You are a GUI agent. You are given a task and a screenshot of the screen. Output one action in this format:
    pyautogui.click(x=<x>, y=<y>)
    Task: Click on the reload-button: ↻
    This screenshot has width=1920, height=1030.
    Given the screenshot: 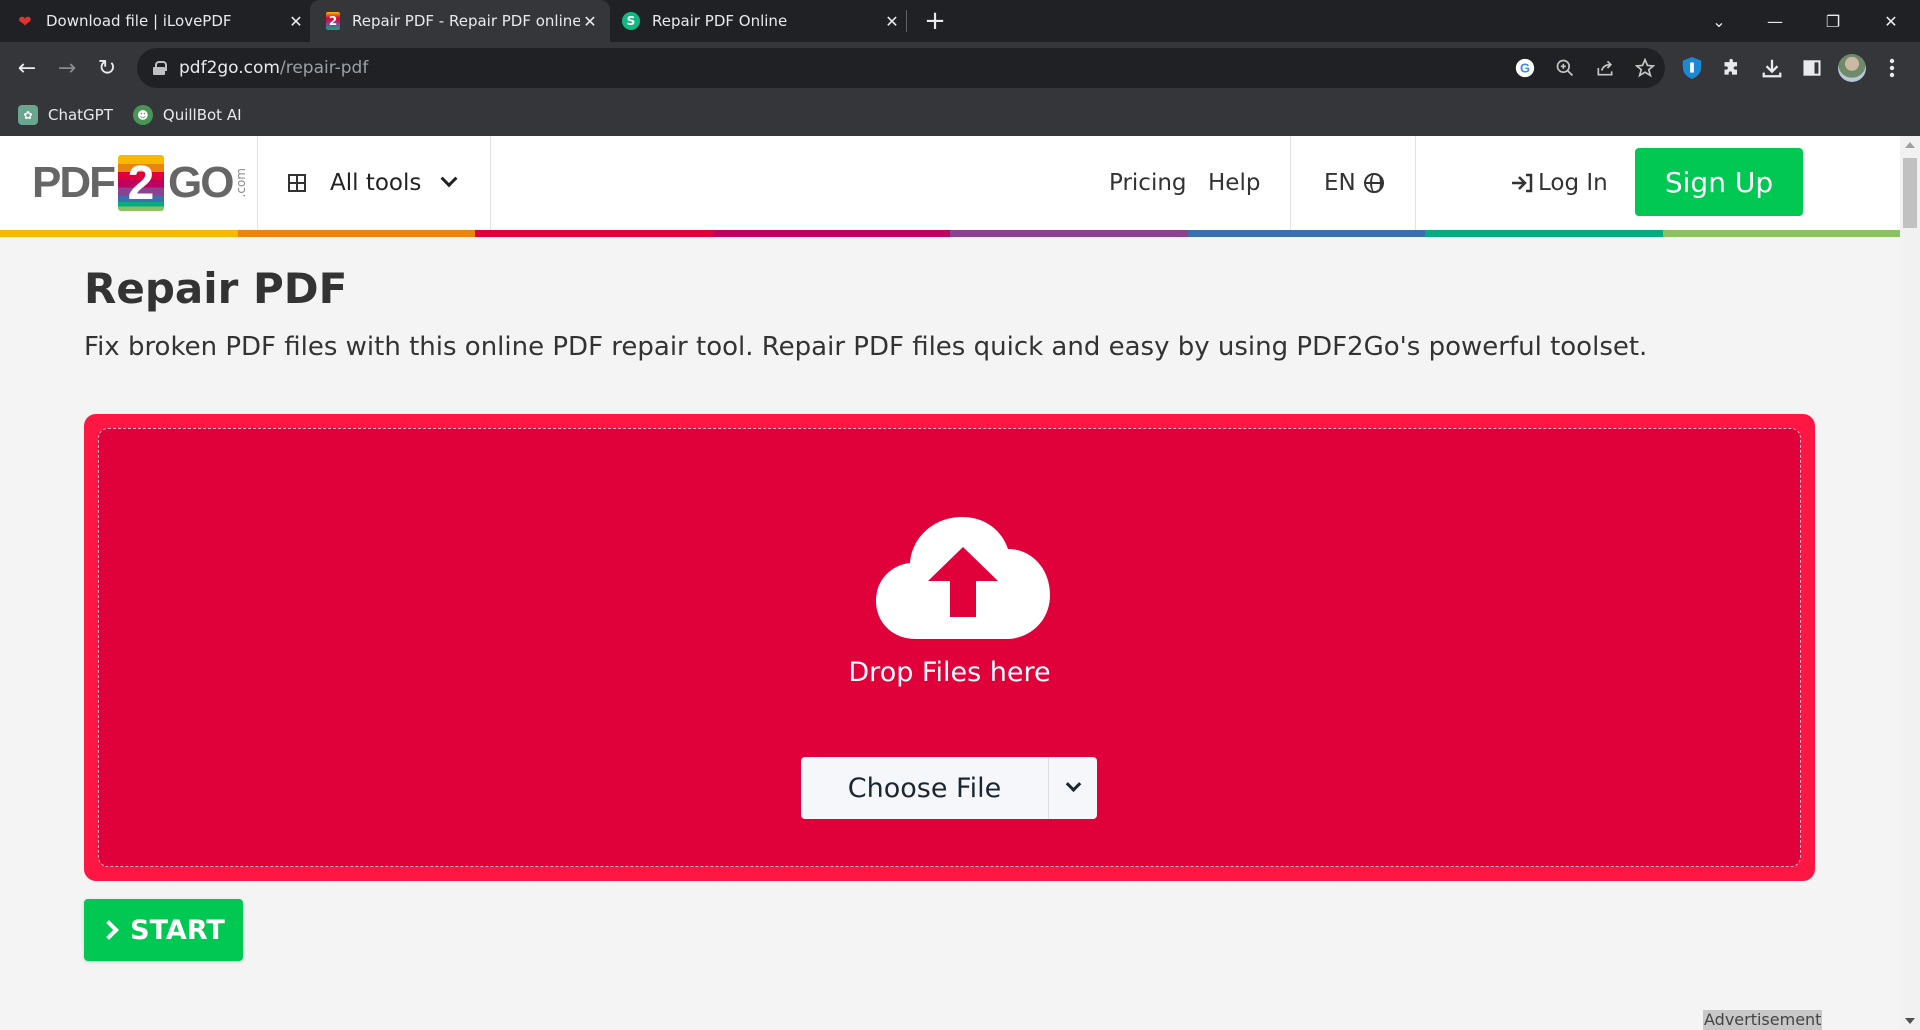 What is the action you would take?
    pyautogui.click(x=107, y=68)
    